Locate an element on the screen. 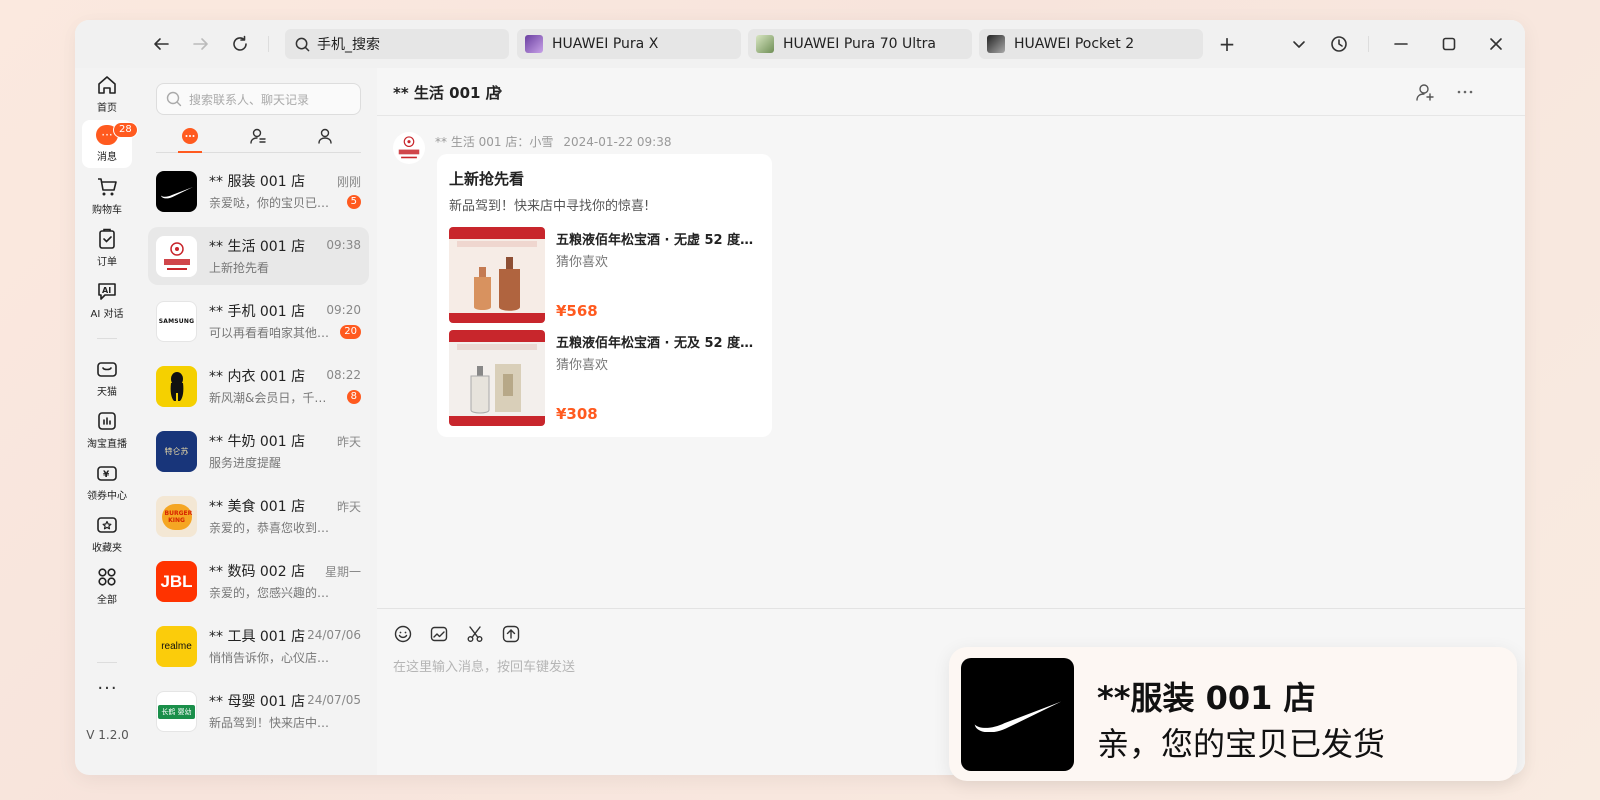 The height and width of the screenshot is (800, 1600). url-search-text: 手机_搜索 is located at coordinates (348, 45).